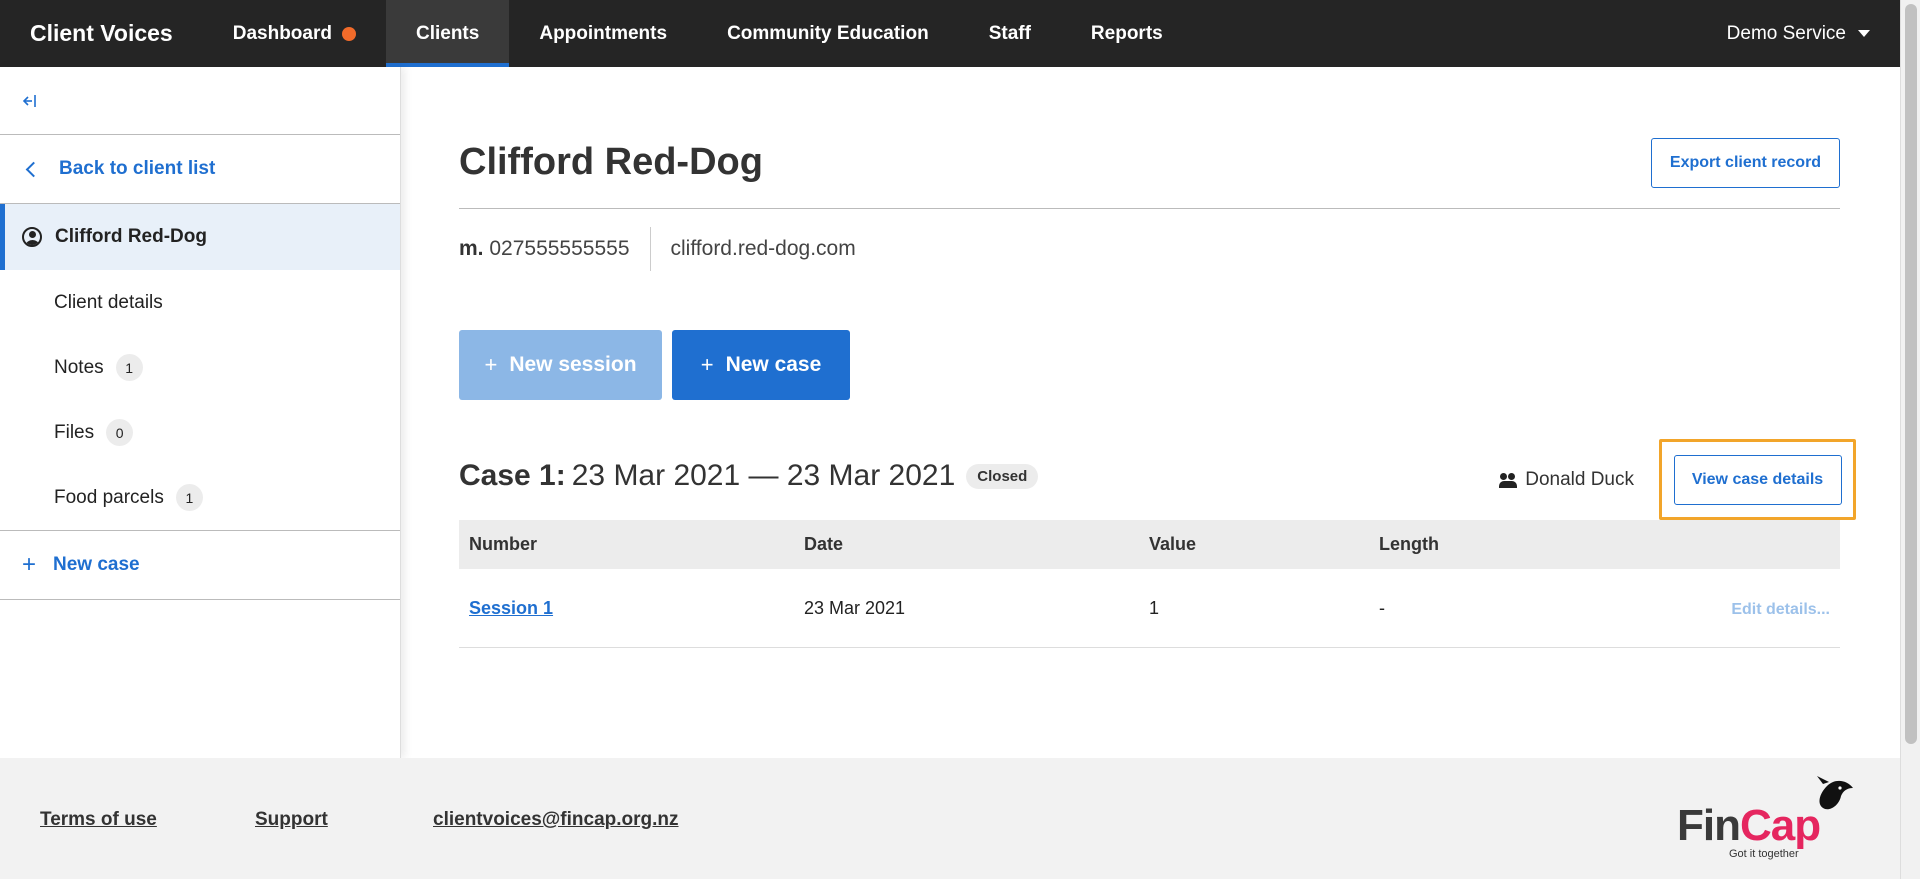 The width and height of the screenshot is (1920, 879). I want to click on case-date-range: 23 Mar 2021 — 23 Mar 2021, so click(763, 475).